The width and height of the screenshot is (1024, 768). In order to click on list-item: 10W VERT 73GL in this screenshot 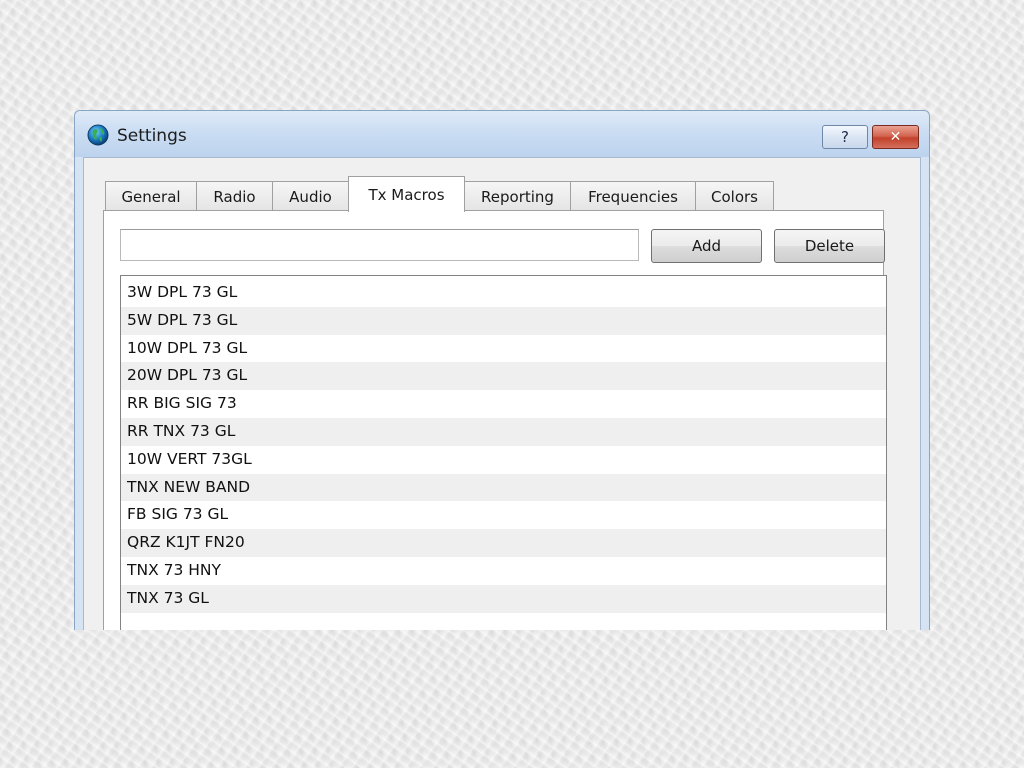, I will do `click(503, 460)`.